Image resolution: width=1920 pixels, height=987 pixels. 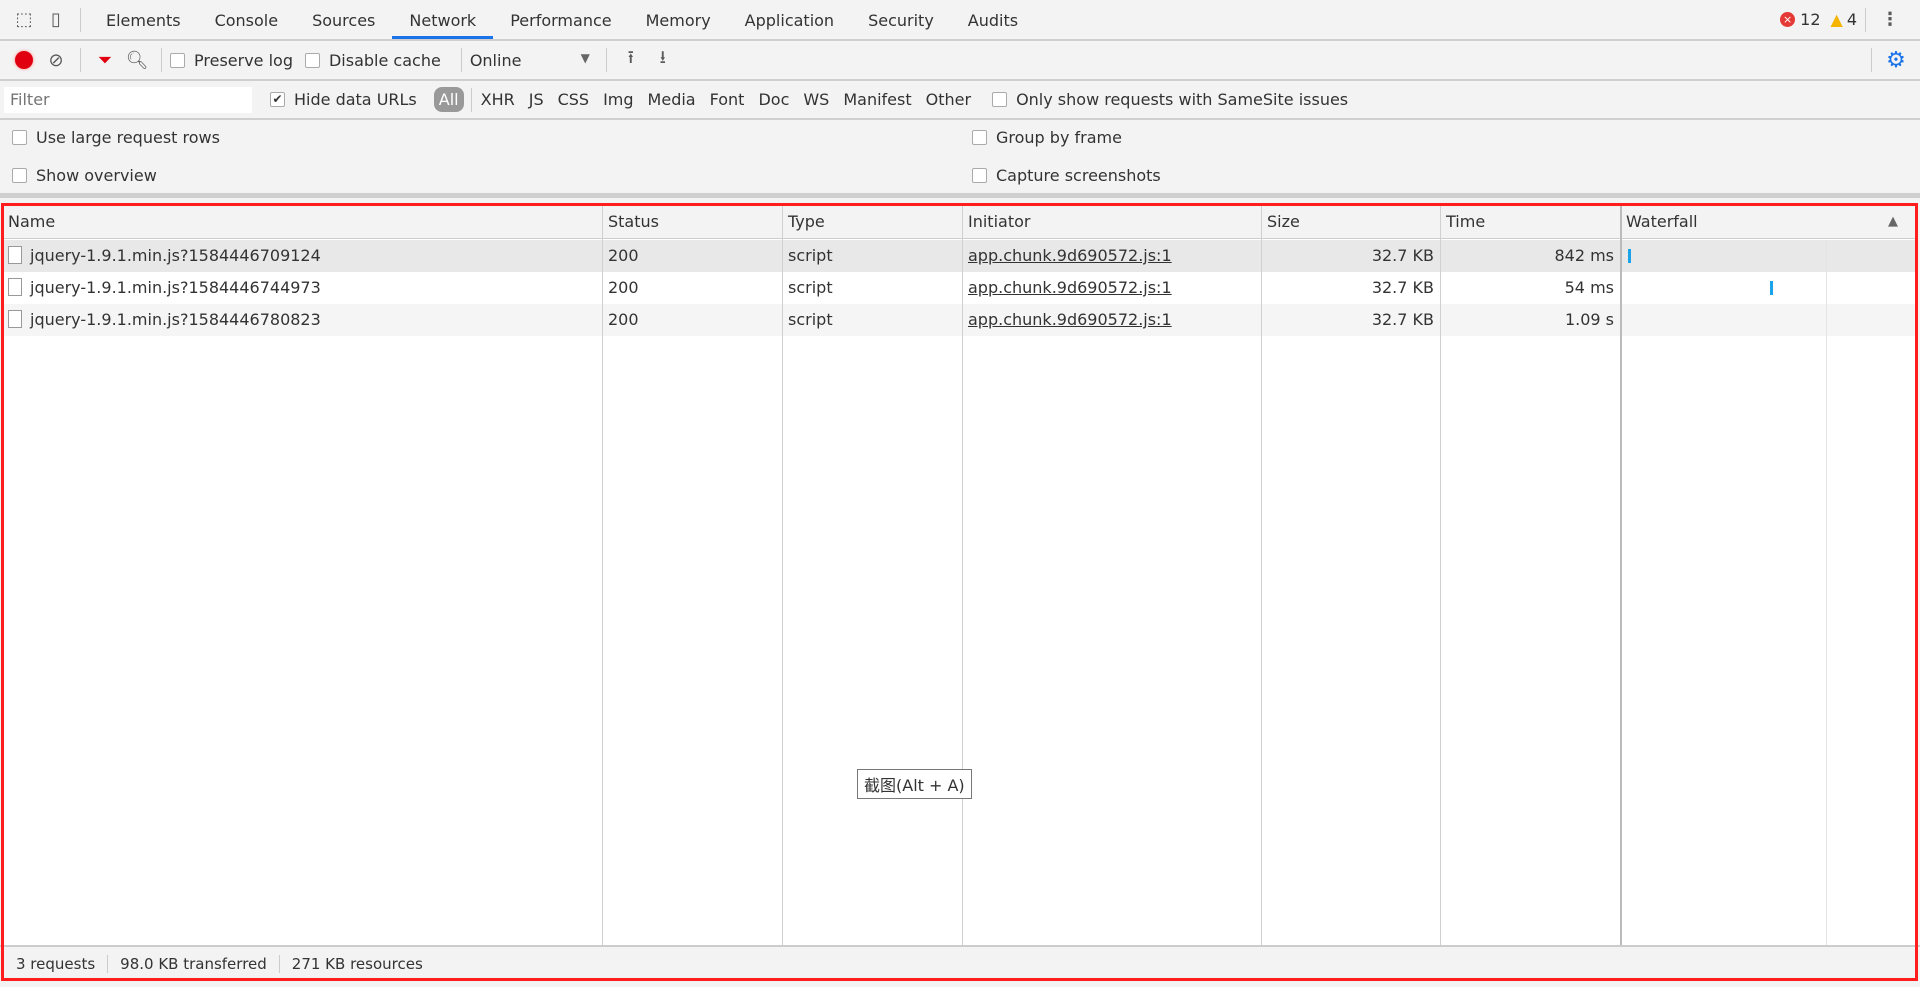 I want to click on preserve-log-checkbox: Preserve log, so click(x=231, y=60).